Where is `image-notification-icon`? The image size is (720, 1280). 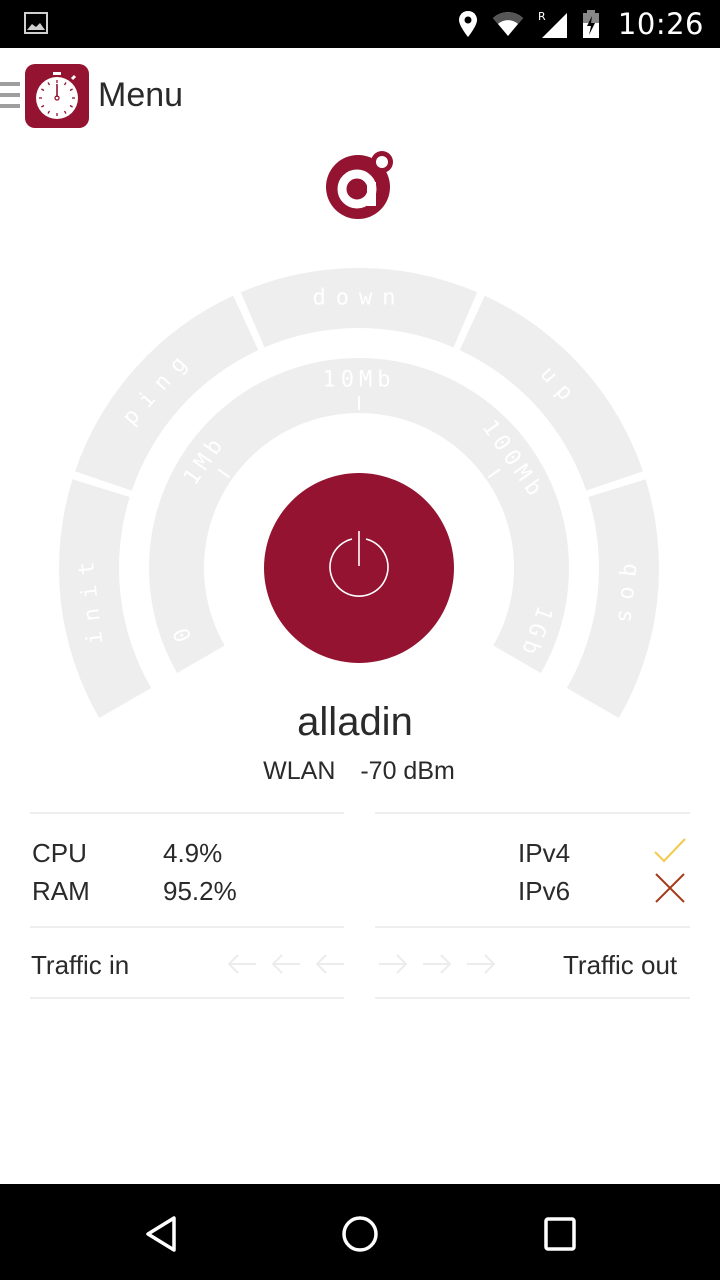
image-notification-icon is located at coordinates (36, 23).